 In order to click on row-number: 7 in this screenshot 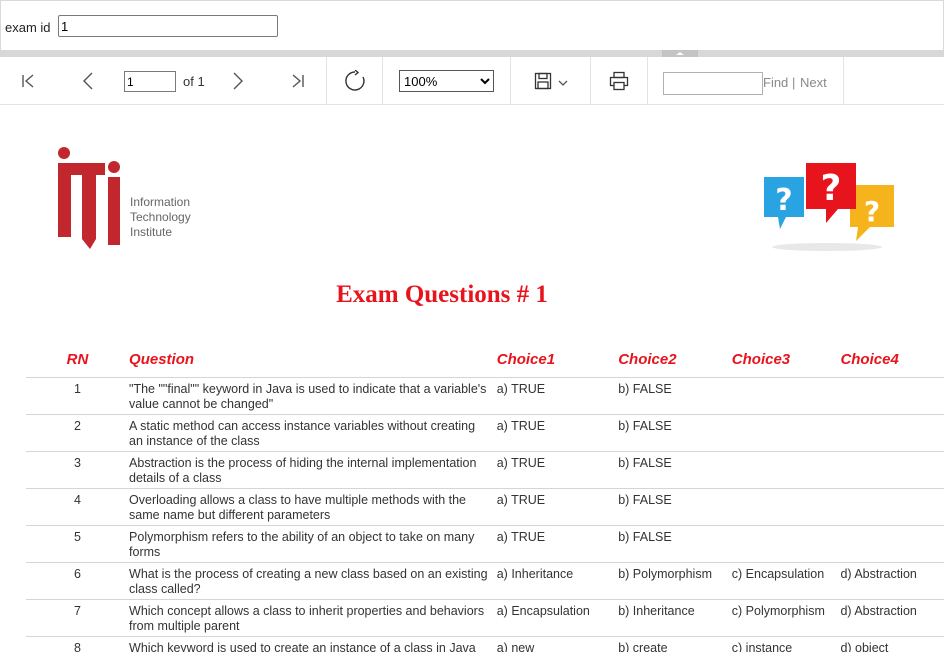, I will do `click(78, 618)`.